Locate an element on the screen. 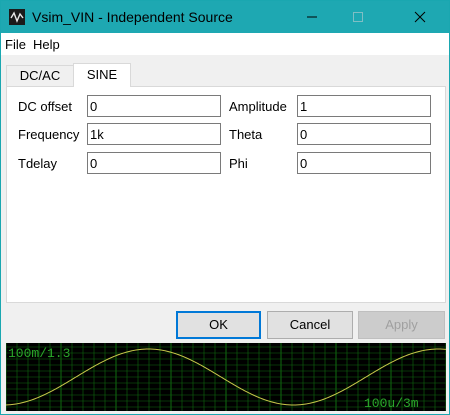  phi-label: Phi is located at coordinates (238, 163).